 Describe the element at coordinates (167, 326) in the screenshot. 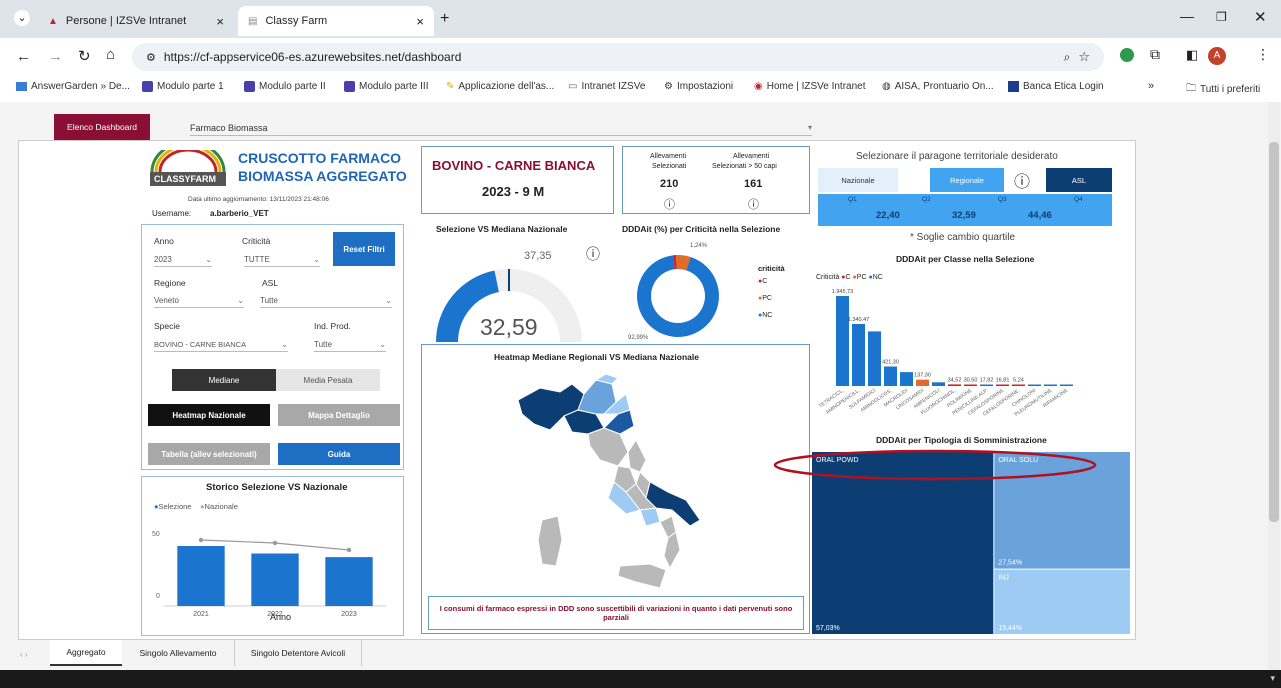

I see `specie-label: Specie` at that location.